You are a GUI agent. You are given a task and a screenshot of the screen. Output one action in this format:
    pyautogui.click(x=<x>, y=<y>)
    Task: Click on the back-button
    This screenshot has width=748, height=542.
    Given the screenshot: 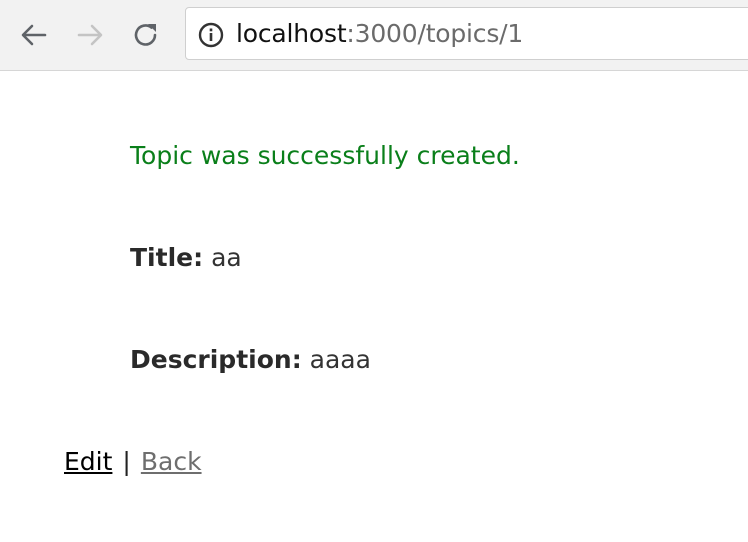 What is the action you would take?
    pyautogui.click(x=34, y=35)
    